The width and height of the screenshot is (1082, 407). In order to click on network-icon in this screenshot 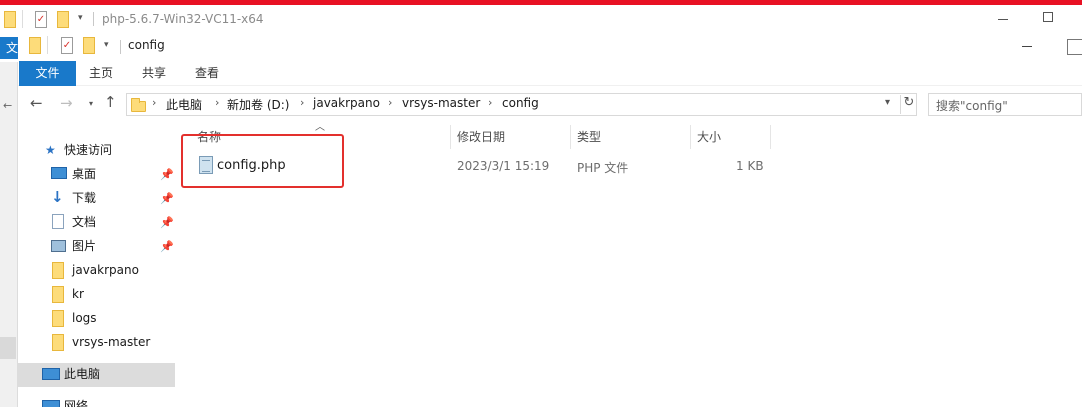, I will do `click(51, 403)`.